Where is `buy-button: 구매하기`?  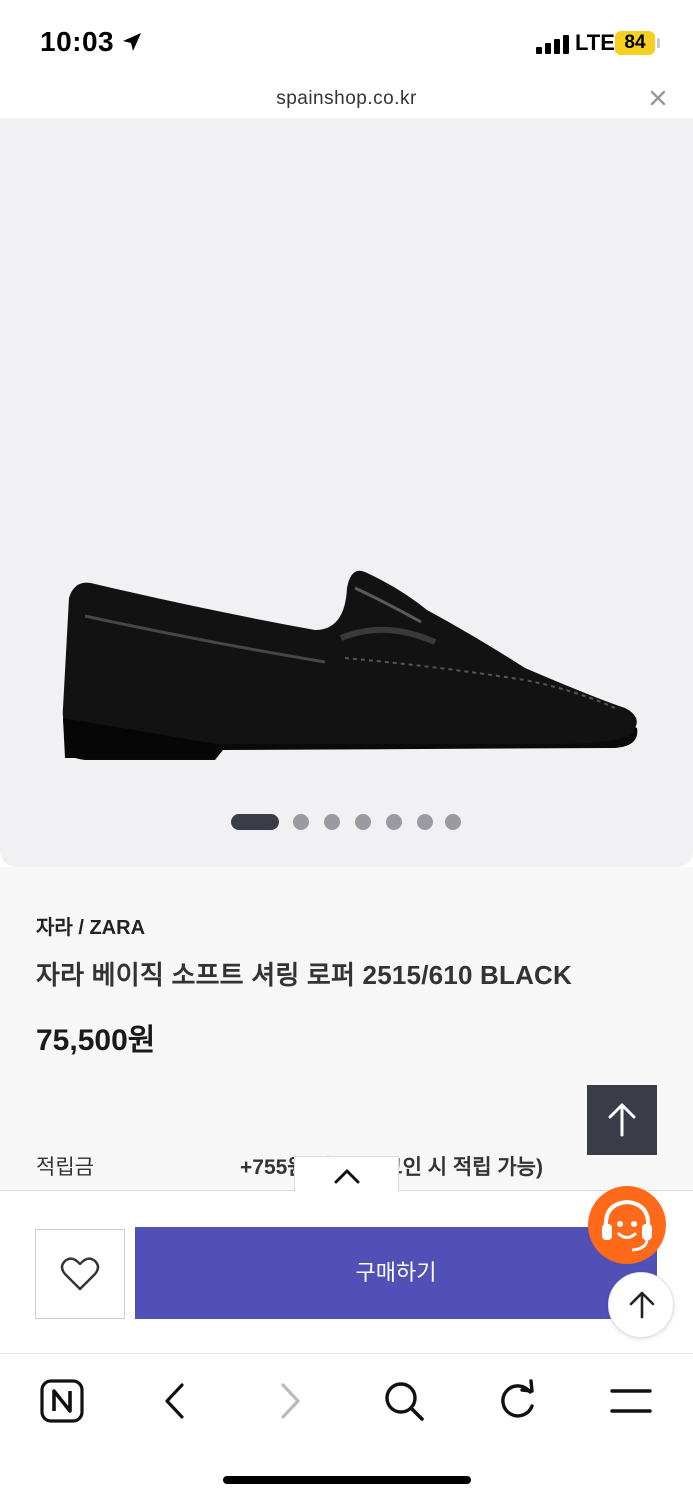
buy-button: 구매하기 is located at coordinates (396, 1273).